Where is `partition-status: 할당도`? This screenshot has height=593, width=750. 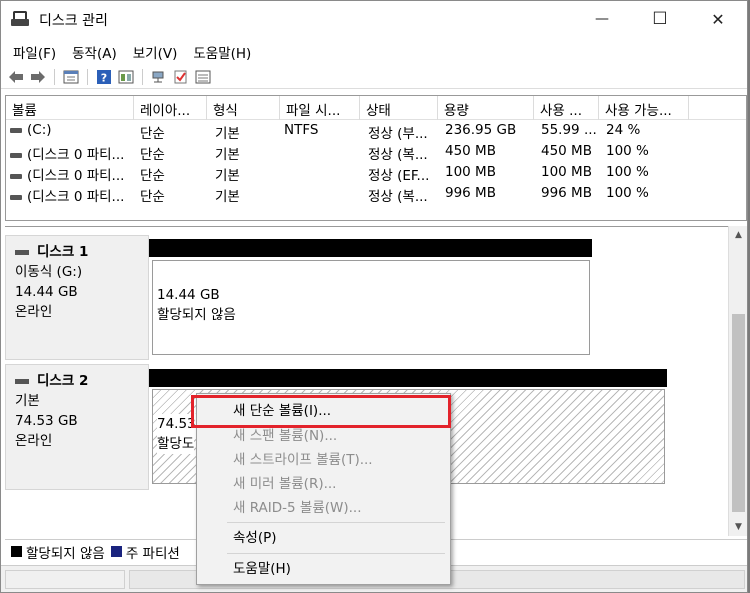 partition-status: 할당도 is located at coordinates (176, 444).